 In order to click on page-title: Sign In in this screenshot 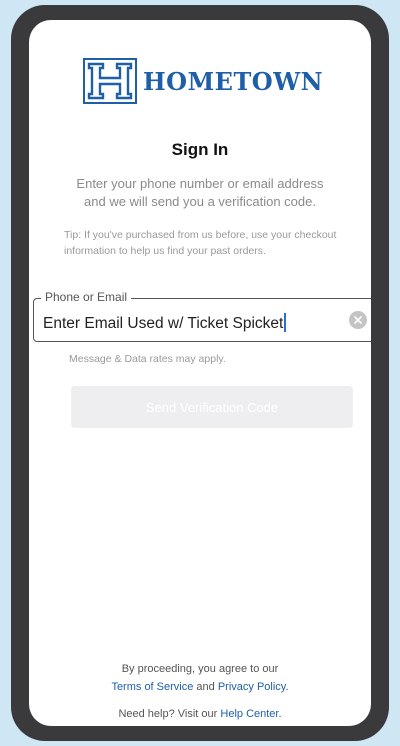, I will do `click(200, 149)`.